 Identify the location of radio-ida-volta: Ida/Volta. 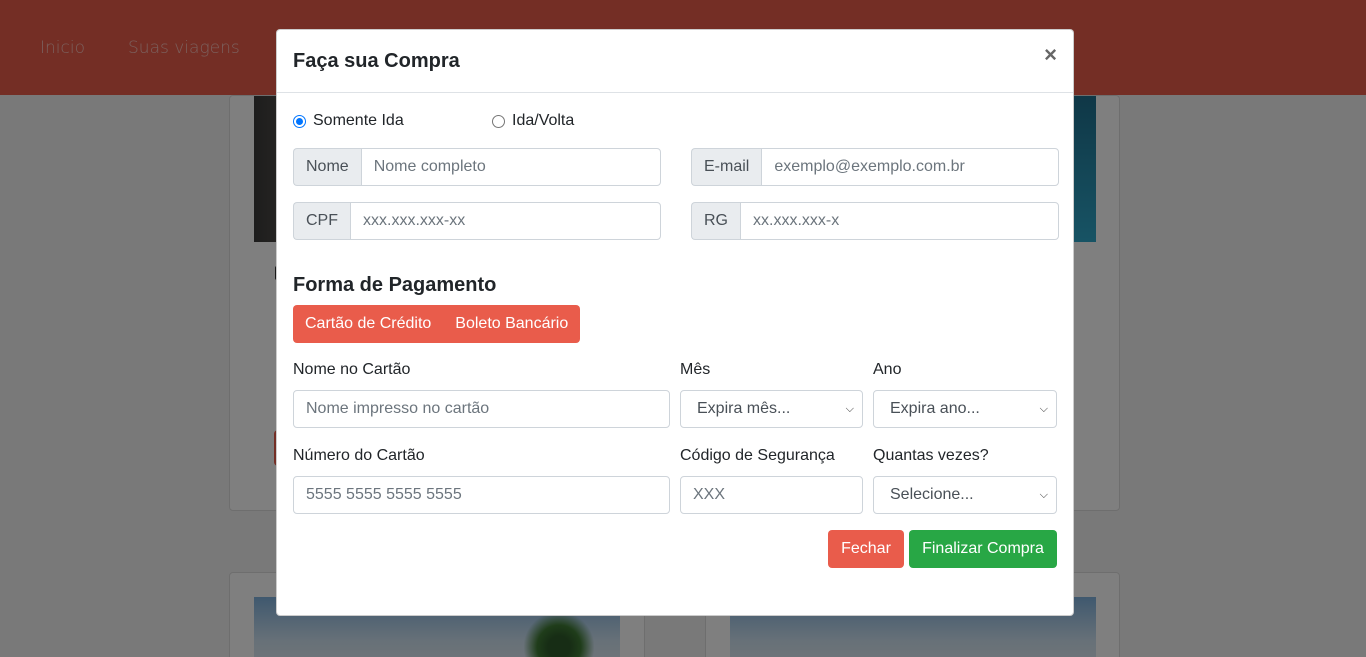
(533, 121).